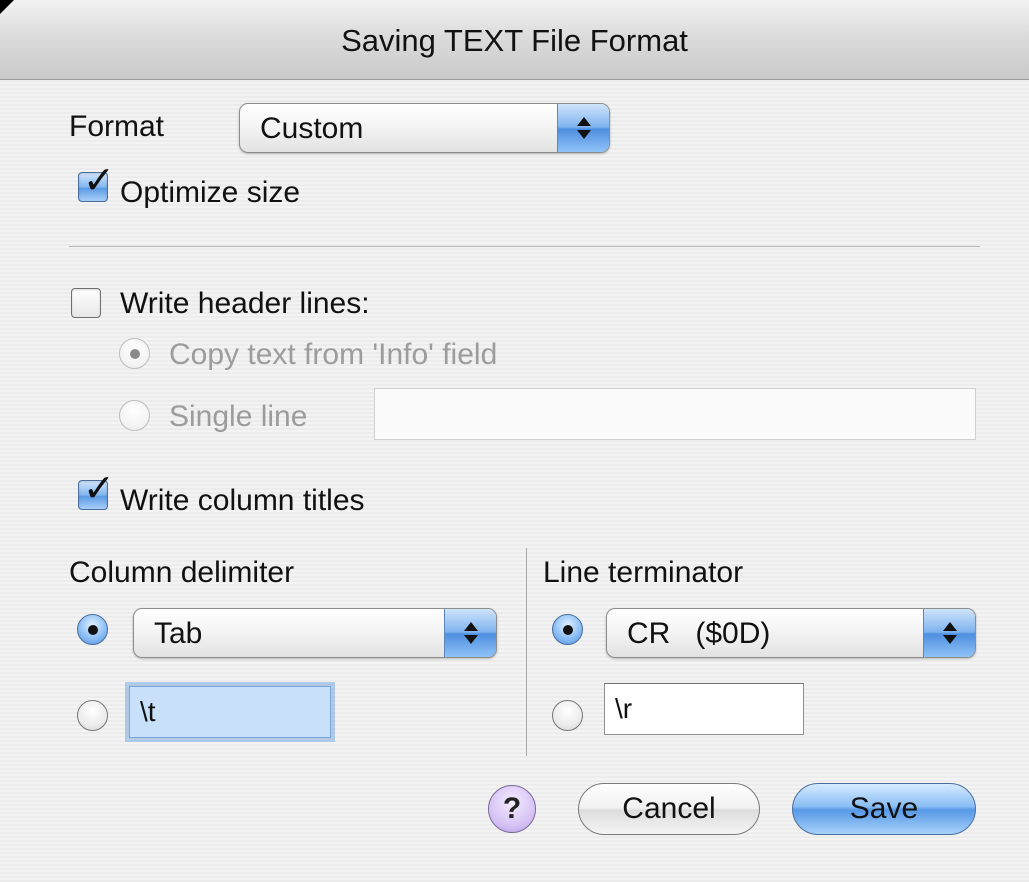  Describe the element at coordinates (699, 633) in the screenshot. I see `line-terminator-popup-value: CR ($0D)` at that location.